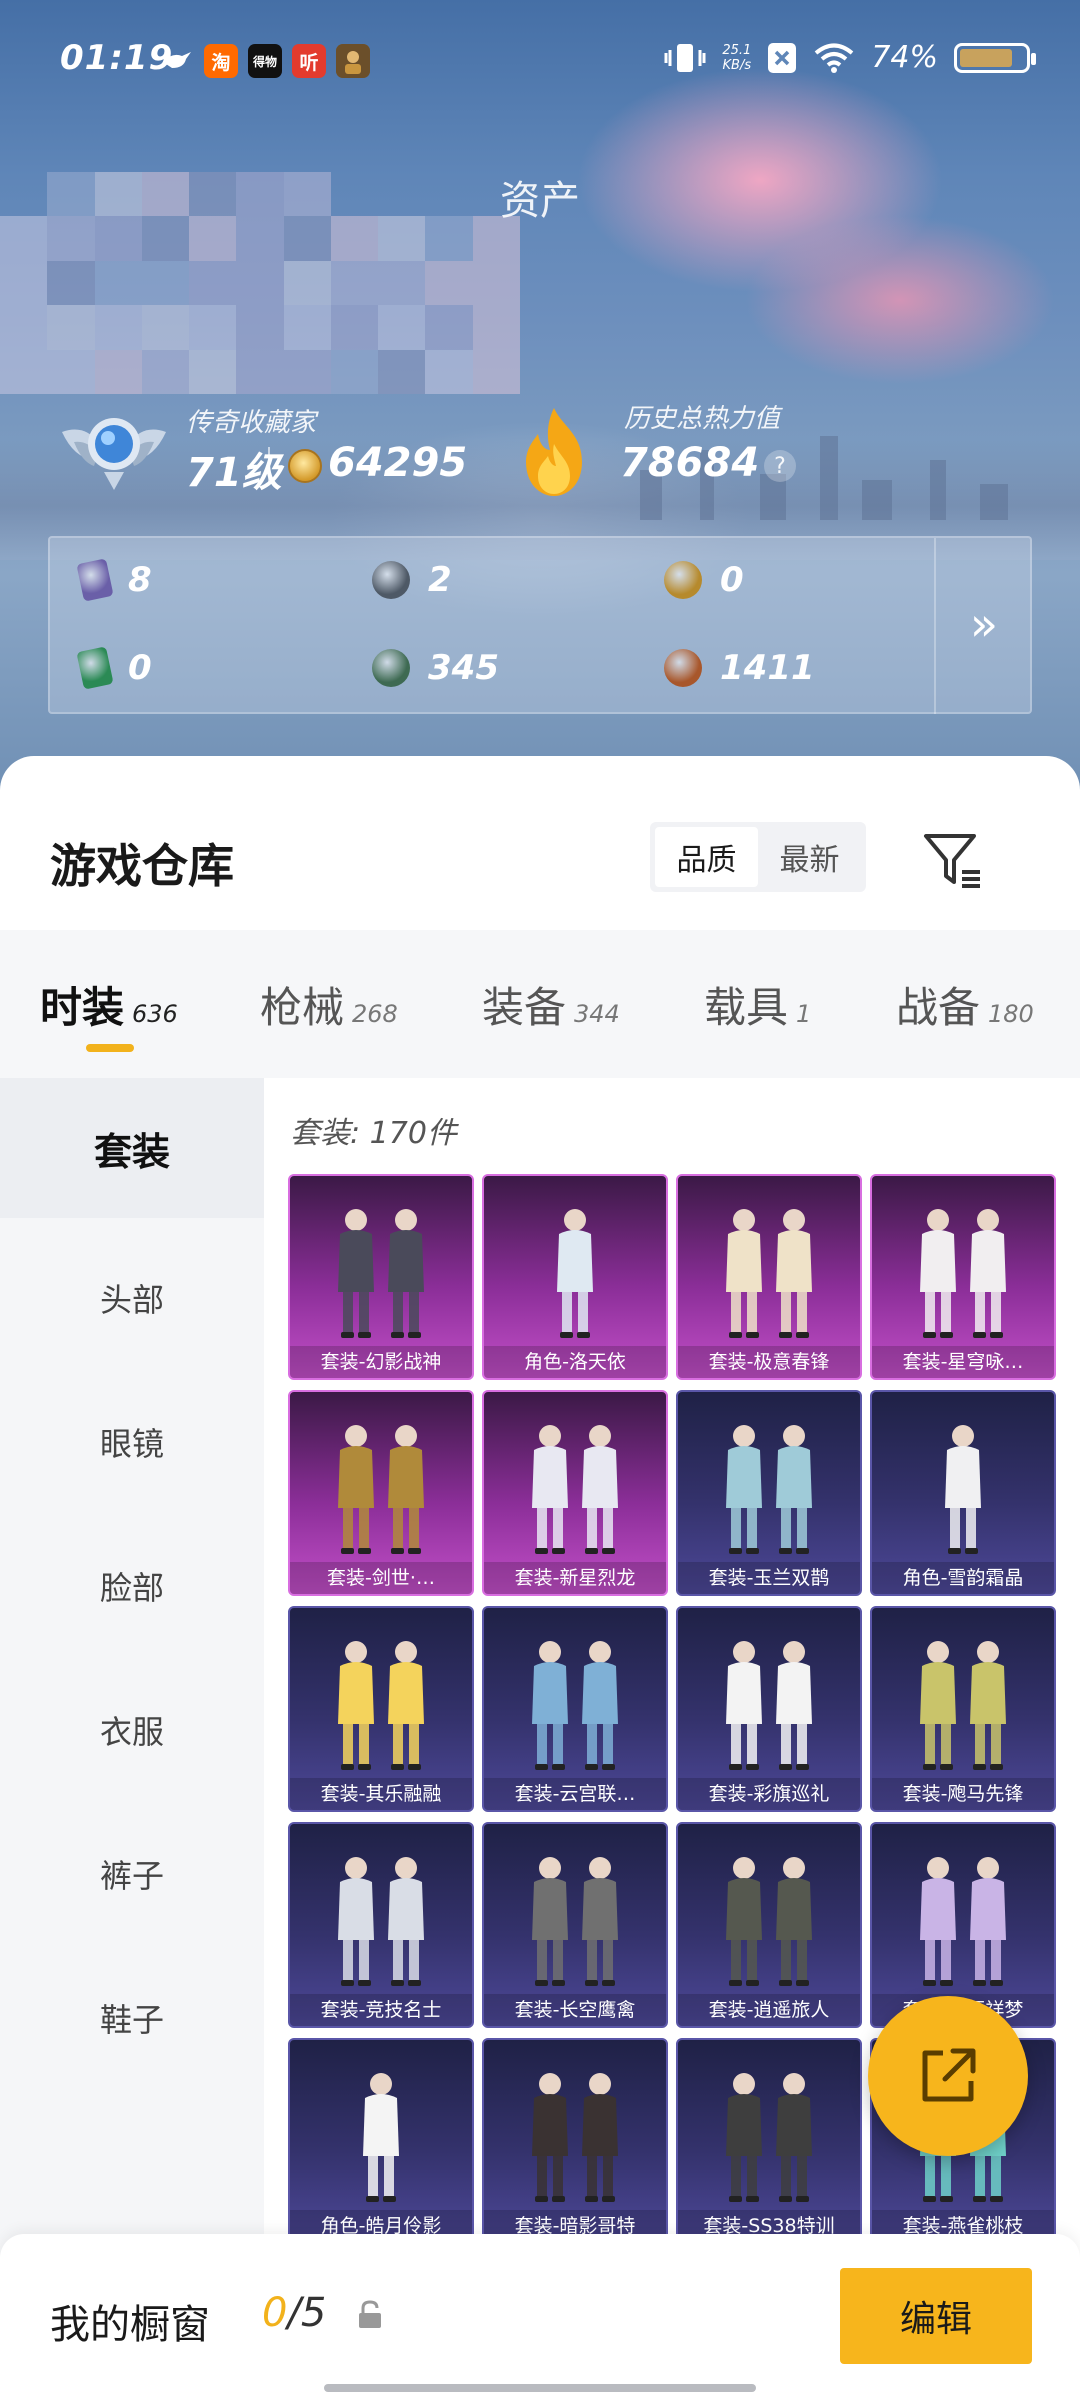 This screenshot has height=2400, width=1080. What do you see at coordinates (963, 1794) in the screenshot?
I see `outfit-name: 套装-飑马先锋` at bounding box center [963, 1794].